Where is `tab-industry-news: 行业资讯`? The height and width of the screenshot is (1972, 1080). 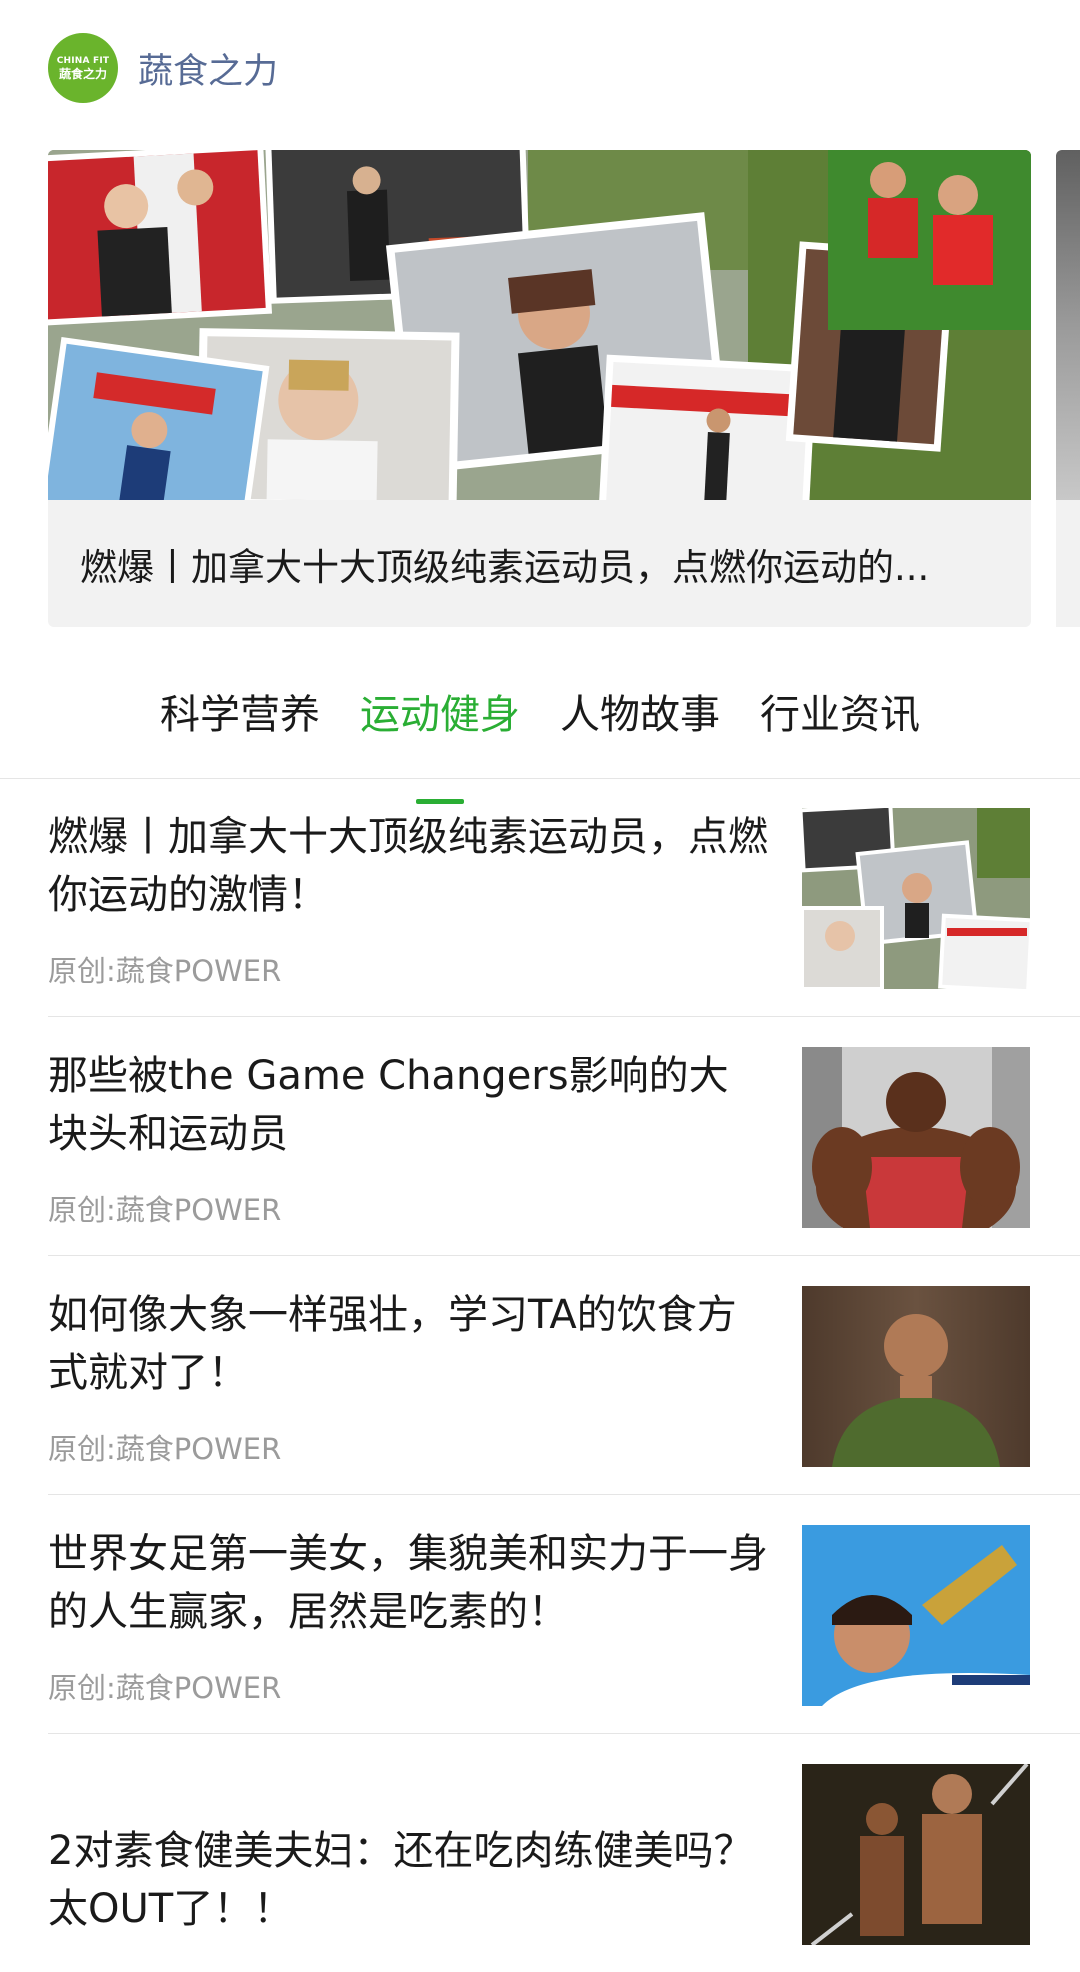
tab-industry-news: 行业资讯 is located at coordinates (840, 729).